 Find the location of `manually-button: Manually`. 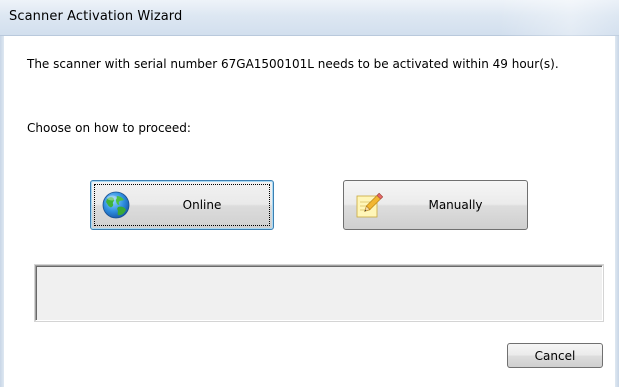

manually-button: Manually is located at coordinates (435, 205).